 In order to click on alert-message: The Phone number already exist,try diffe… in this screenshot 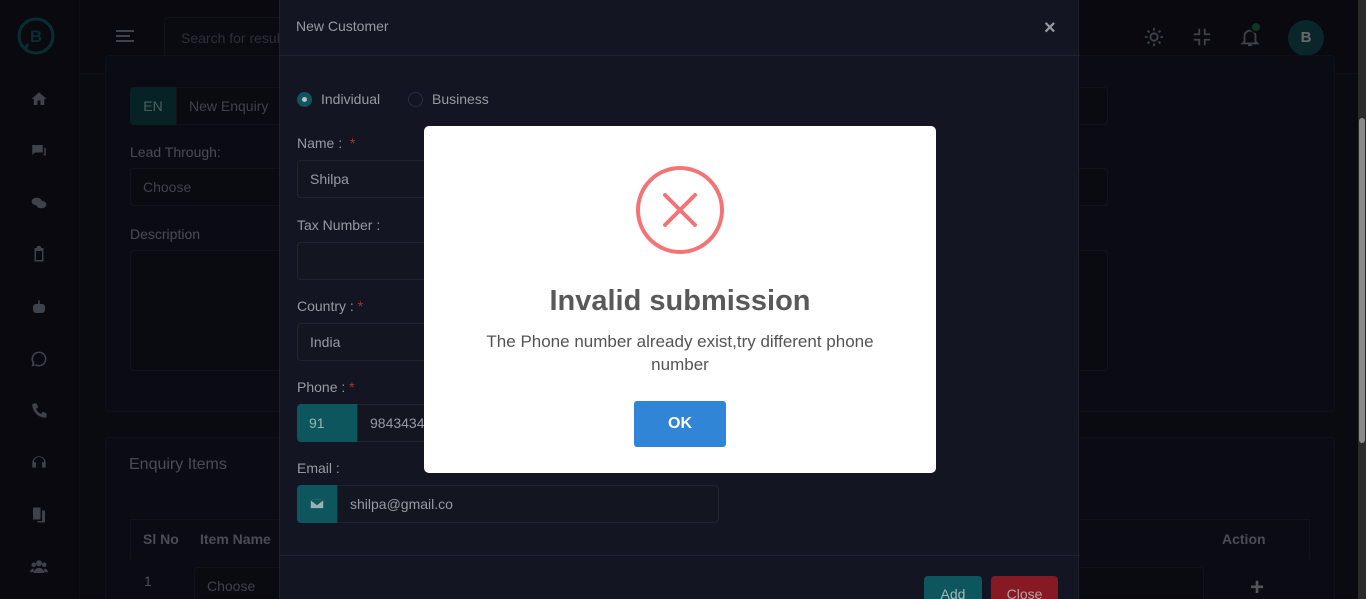, I will do `click(680, 353)`.